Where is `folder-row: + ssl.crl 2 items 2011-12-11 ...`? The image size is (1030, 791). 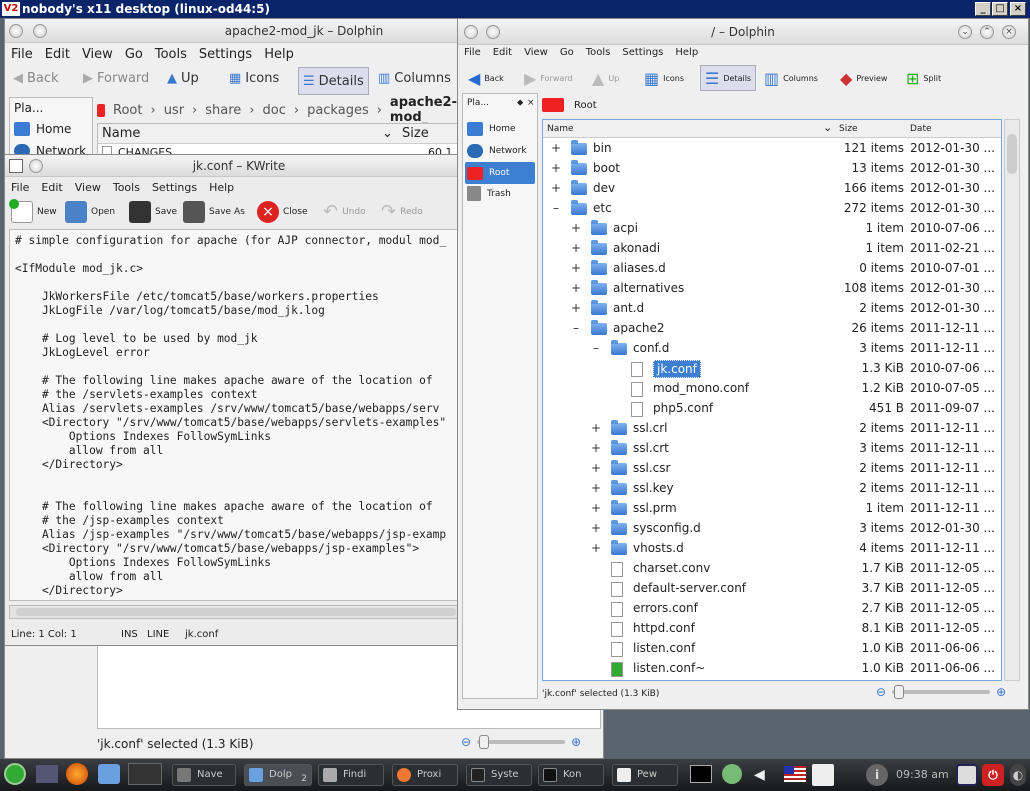 folder-row: + ssl.crl 2 items 2011-12-11 ... is located at coordinates (770, 428).